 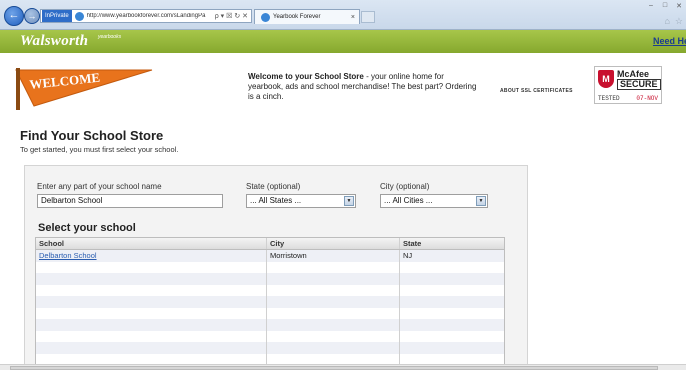 I want to click on table-cell-city: Morristown, so click(x=333, y=256).